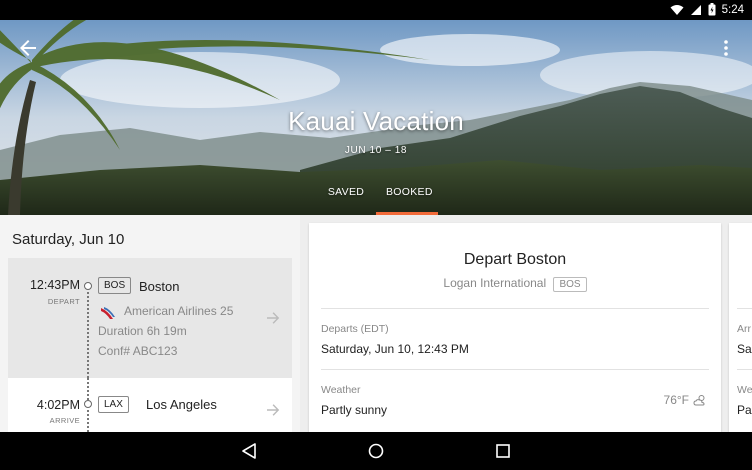 This screenshot has height=470, width=752. Describe the element at coordinates (677, 9) in the screenshot. I see `wifi-icon` at that location.